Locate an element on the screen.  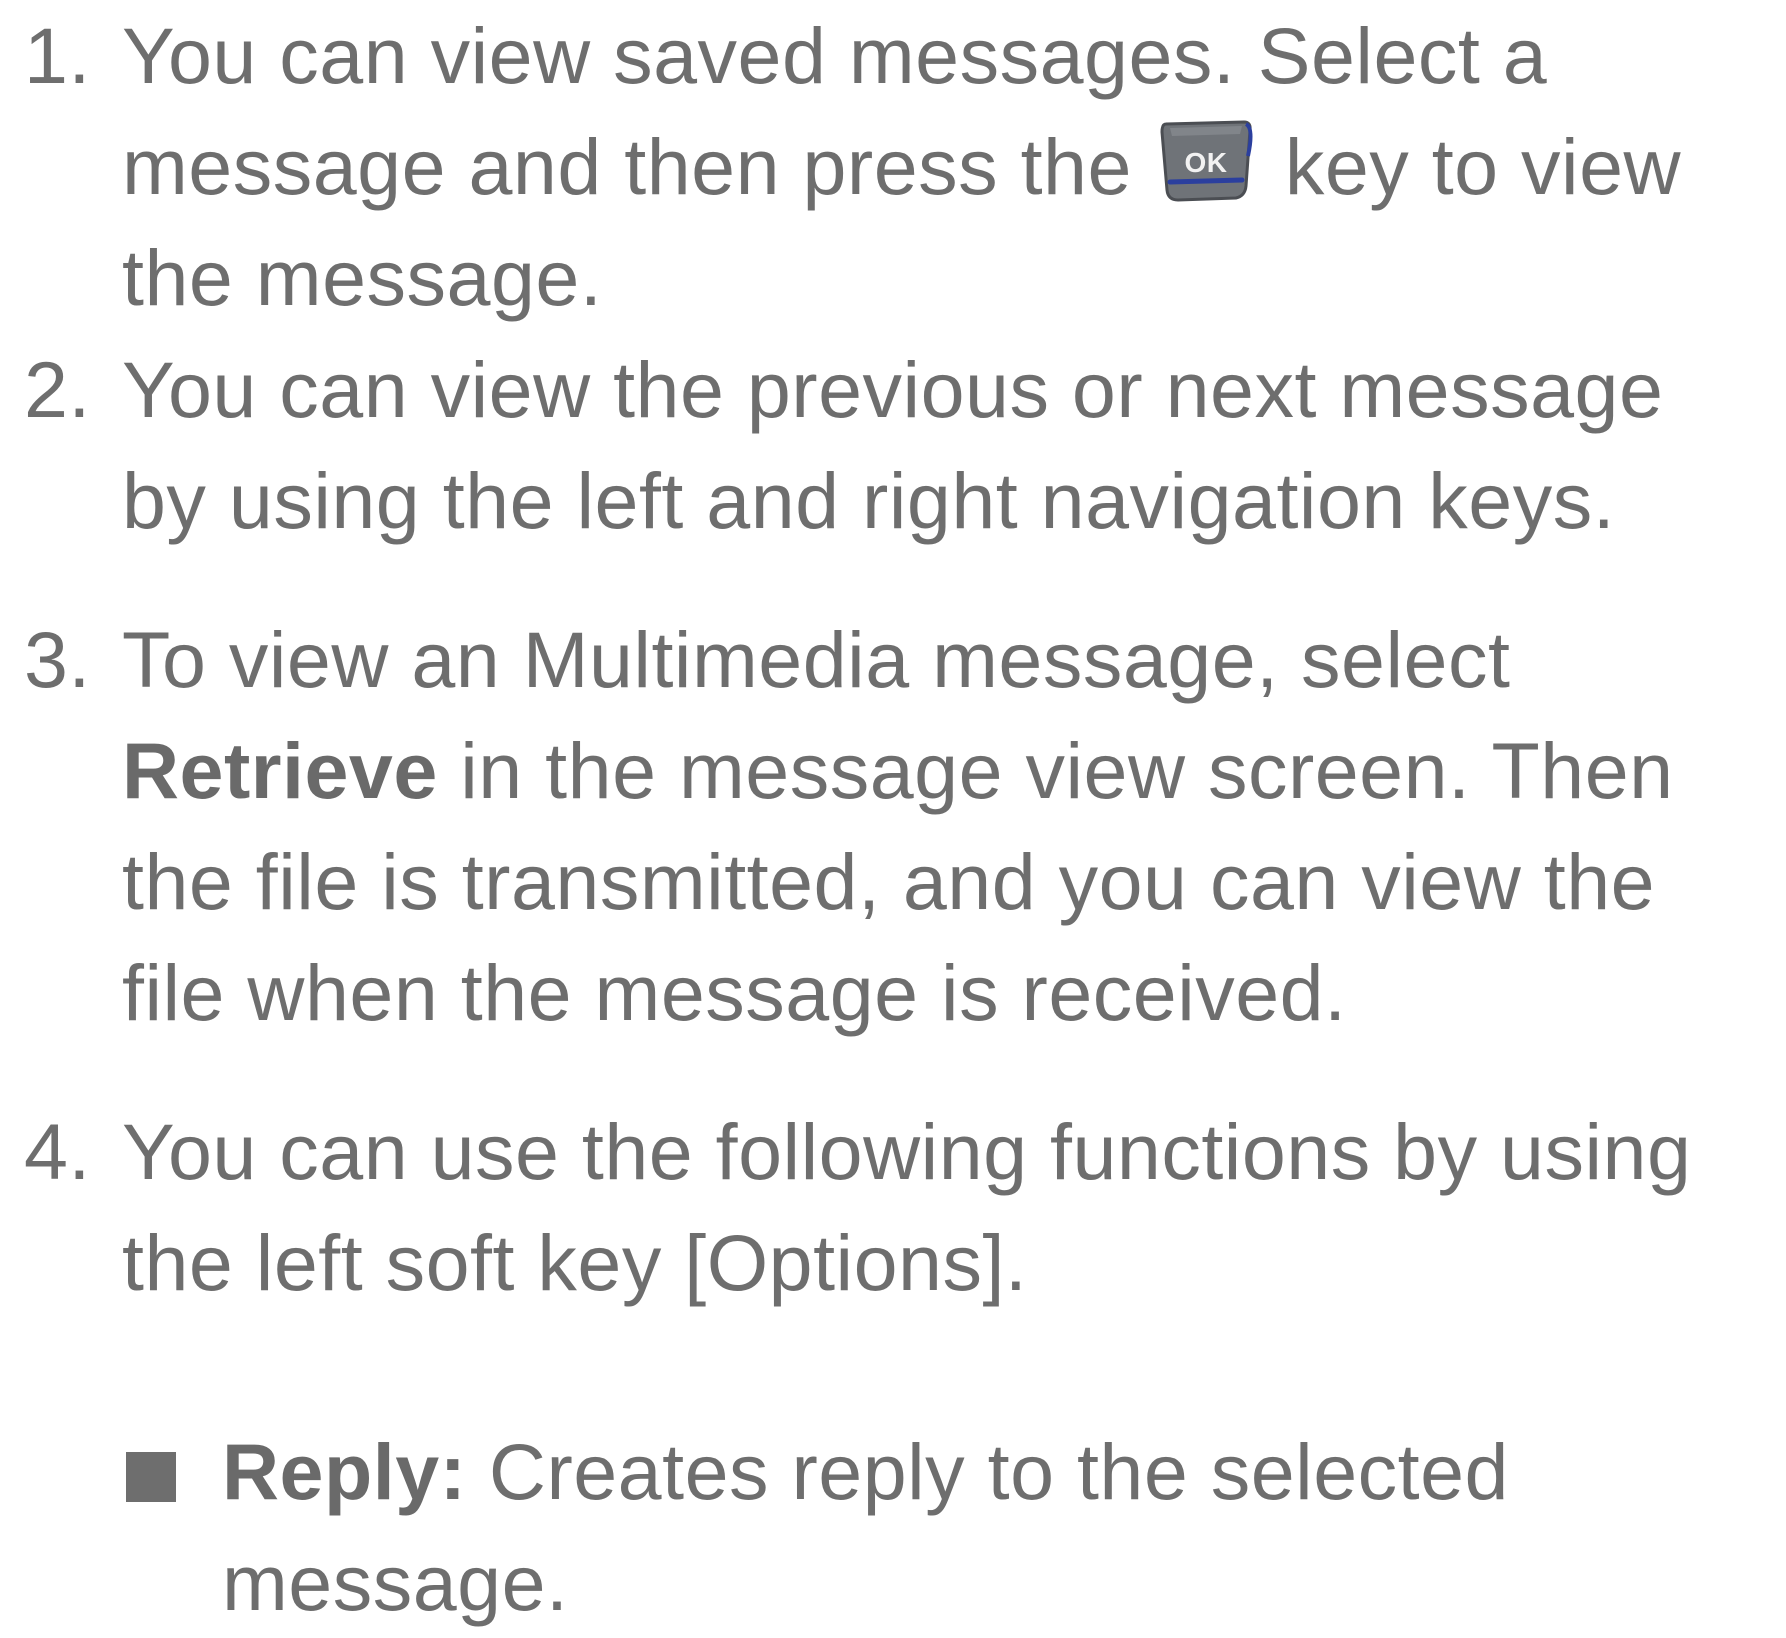
step-line: the left soft key [Options]. is located at coordinates (575, 1262).